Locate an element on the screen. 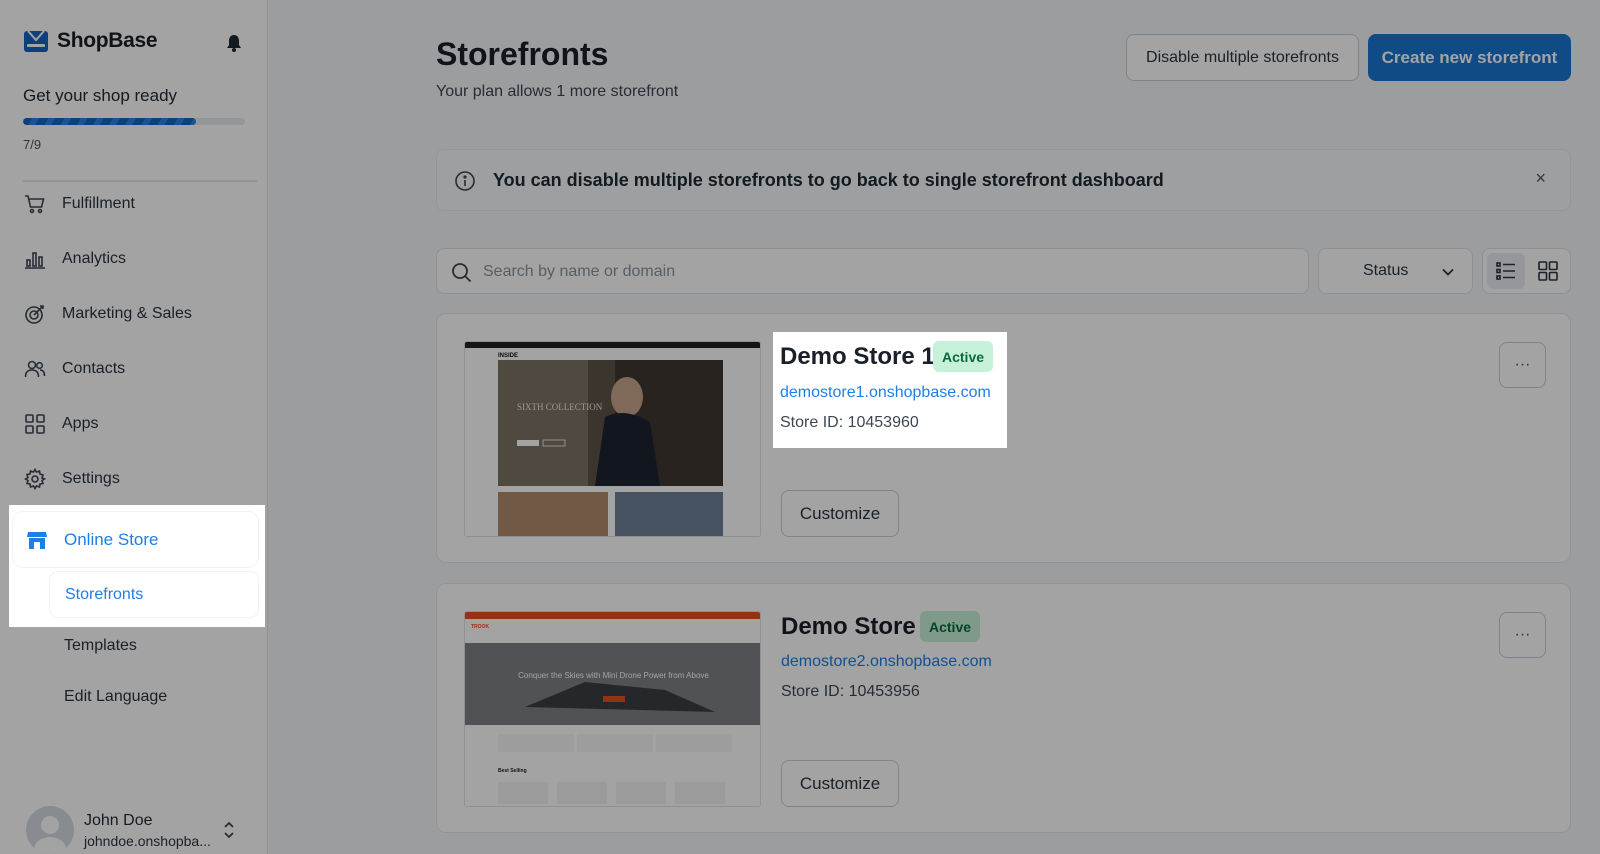 This screenshot has width=1600, height=854. sidebar-item-analytics: Analytics is located at coordinates (75, 259).